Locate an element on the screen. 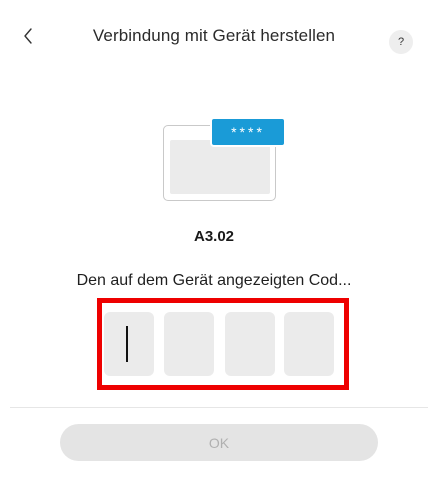  page-title: Verbindung mit Gerät herstellen is located at coordinates (214, 35).